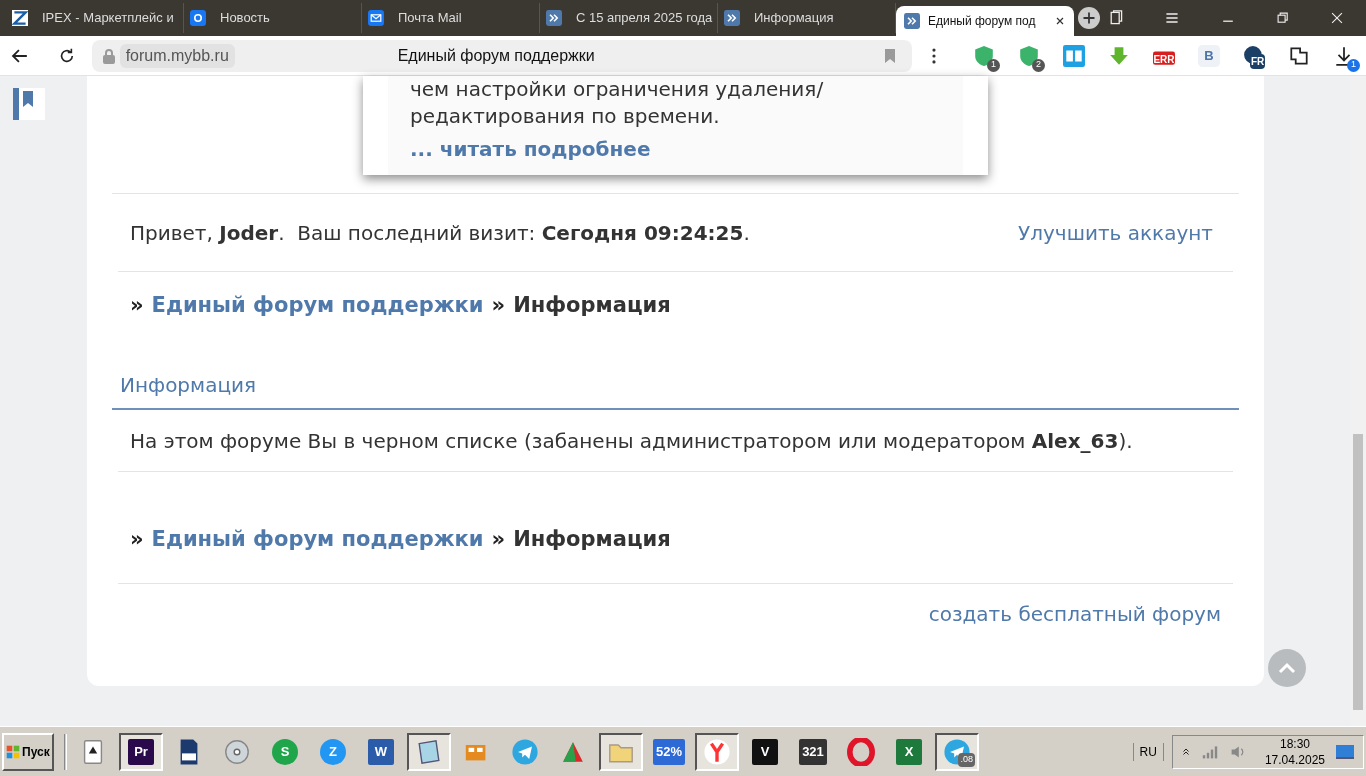 This screenshot has height=776, width=1366. What do you see at coordinates (1294, 759) in the screenshot?
I see `clock-date: 17.04.2025` at bounding box center [1294, 759].